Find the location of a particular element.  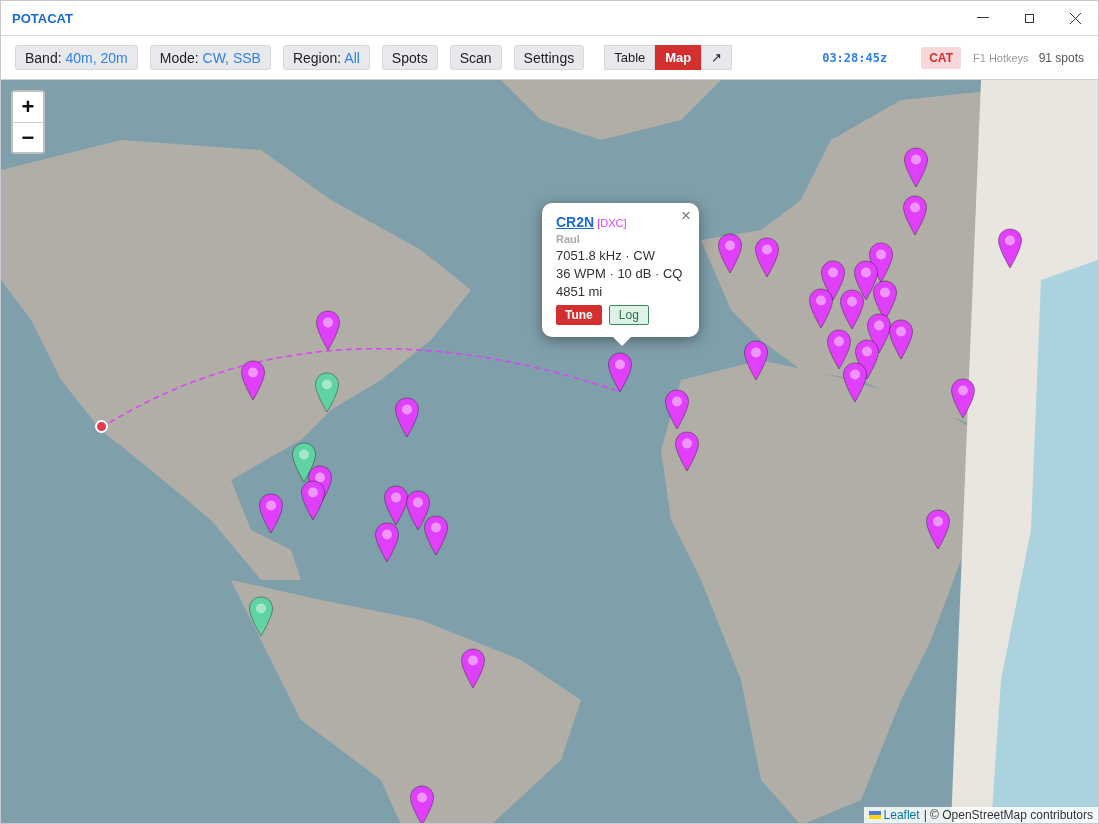

view-tab: Table is located at coordinates (630, 57).